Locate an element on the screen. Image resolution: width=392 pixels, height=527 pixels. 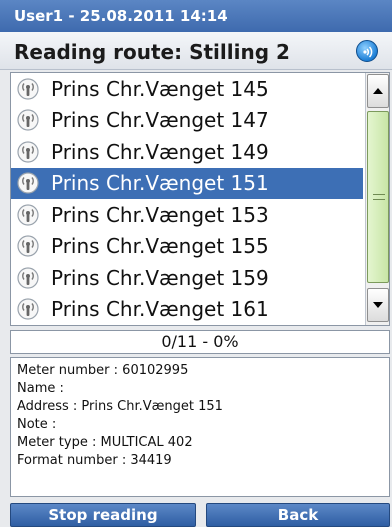
detail-line: Meter number : 60102995 is located at coordinates (103, 370).